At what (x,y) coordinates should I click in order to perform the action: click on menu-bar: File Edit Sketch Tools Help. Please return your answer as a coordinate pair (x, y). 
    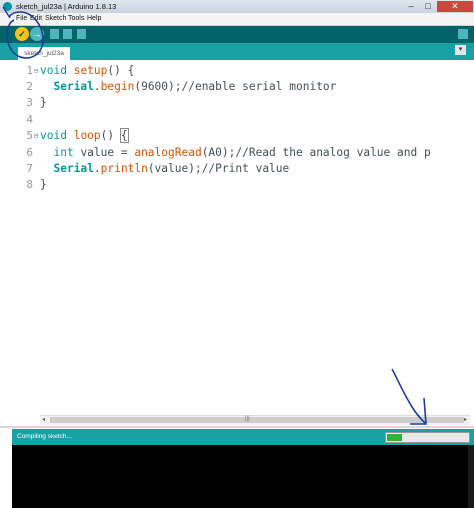
    Looking at the image, I should click on (237, 19).